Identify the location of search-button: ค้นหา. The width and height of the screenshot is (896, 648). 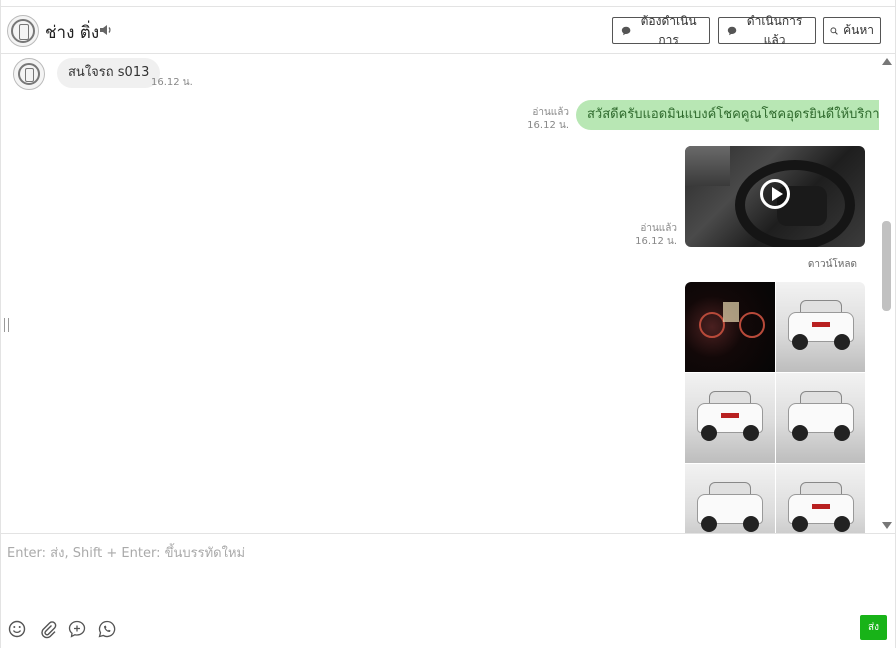
(852, 30).